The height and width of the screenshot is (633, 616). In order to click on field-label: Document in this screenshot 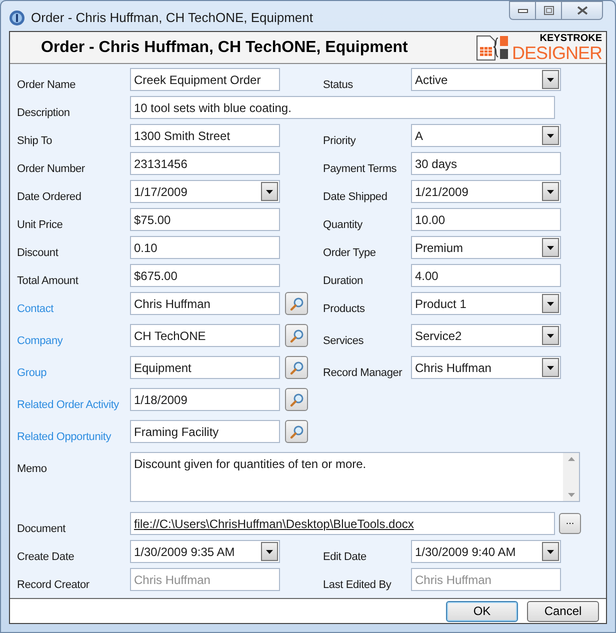, I will do `click(41, 529)`.